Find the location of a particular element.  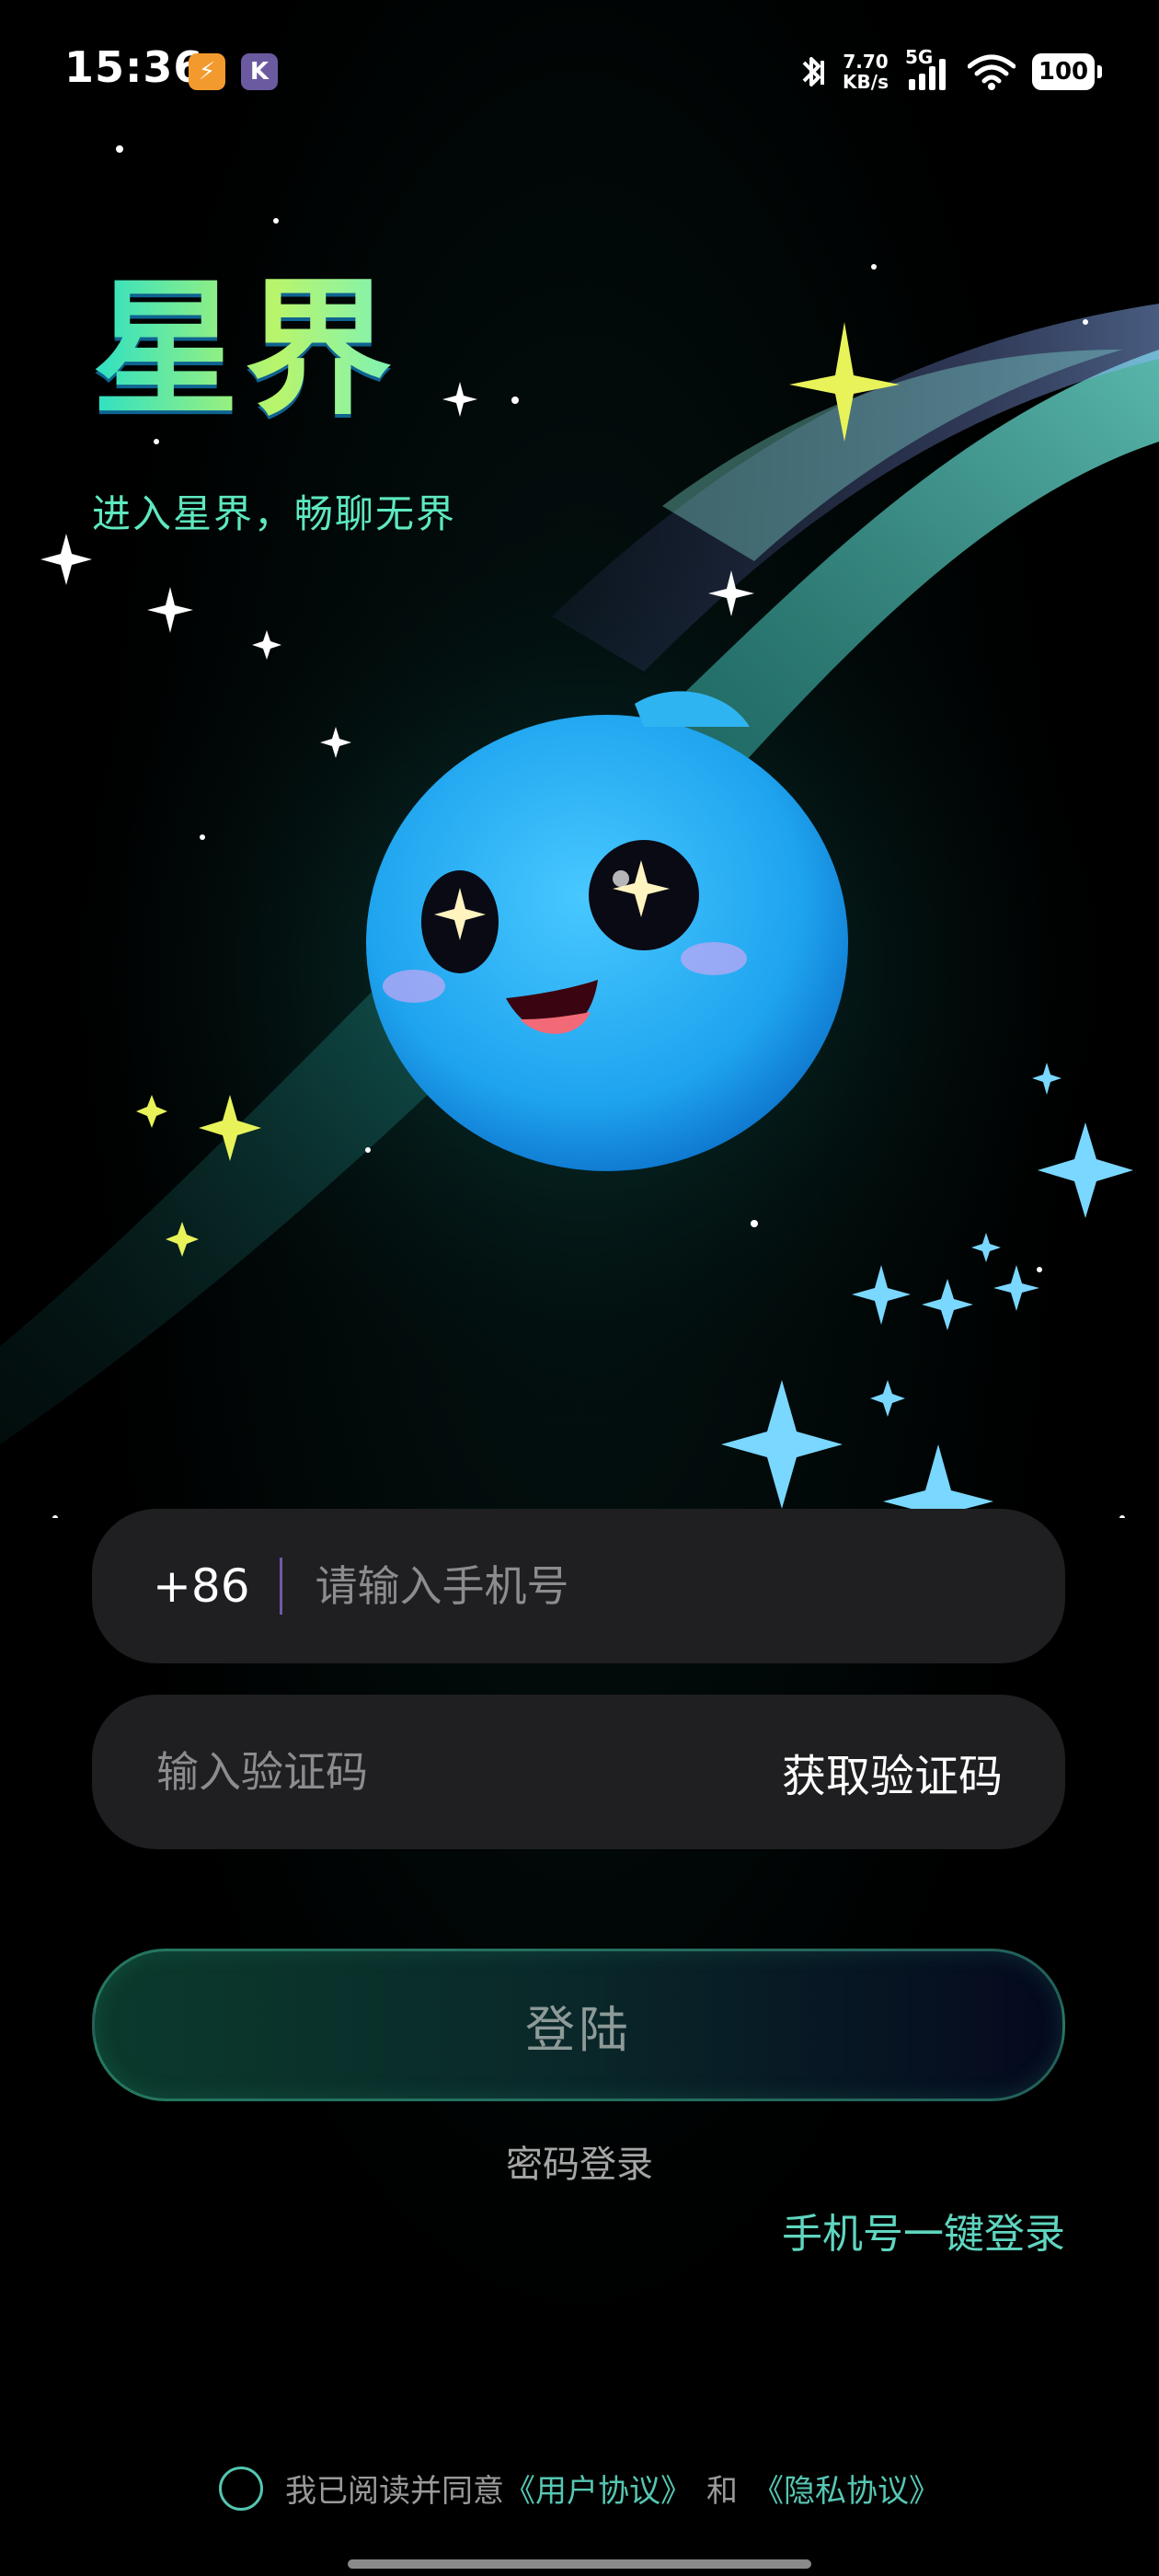

notification-app-icon: ⚡ is located at coordinates (207, 71).